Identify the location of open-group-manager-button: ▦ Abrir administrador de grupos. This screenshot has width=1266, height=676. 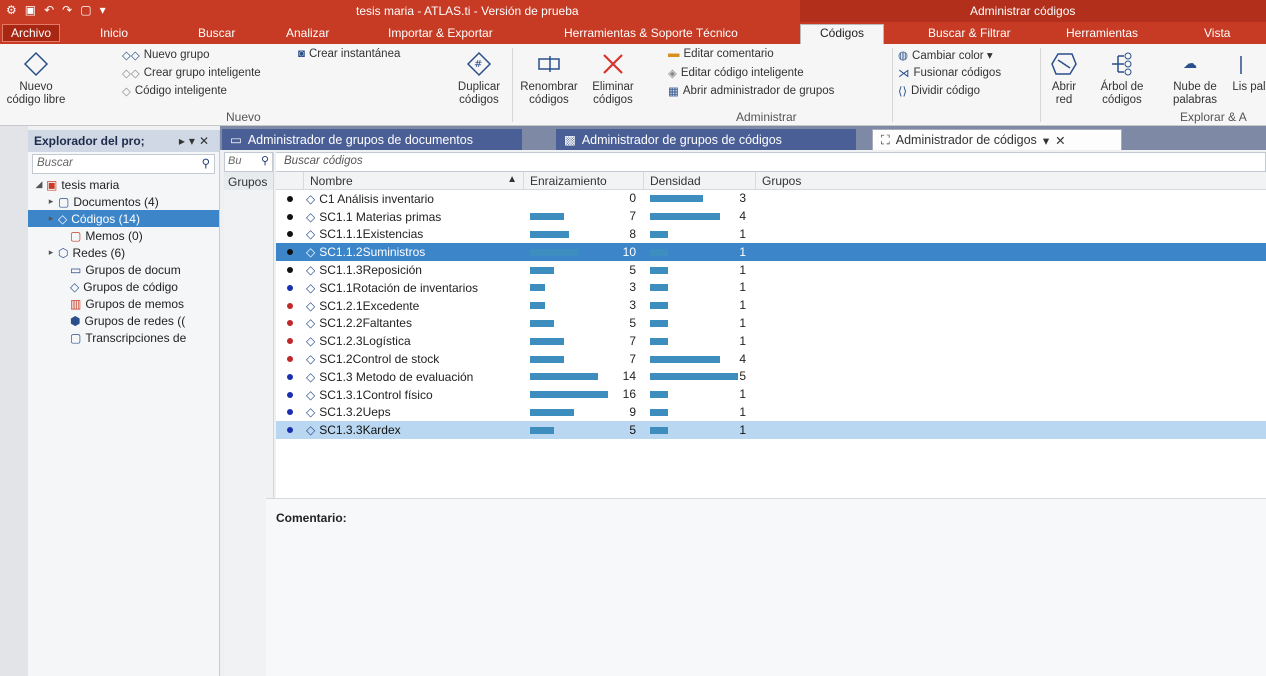
(751, 91).